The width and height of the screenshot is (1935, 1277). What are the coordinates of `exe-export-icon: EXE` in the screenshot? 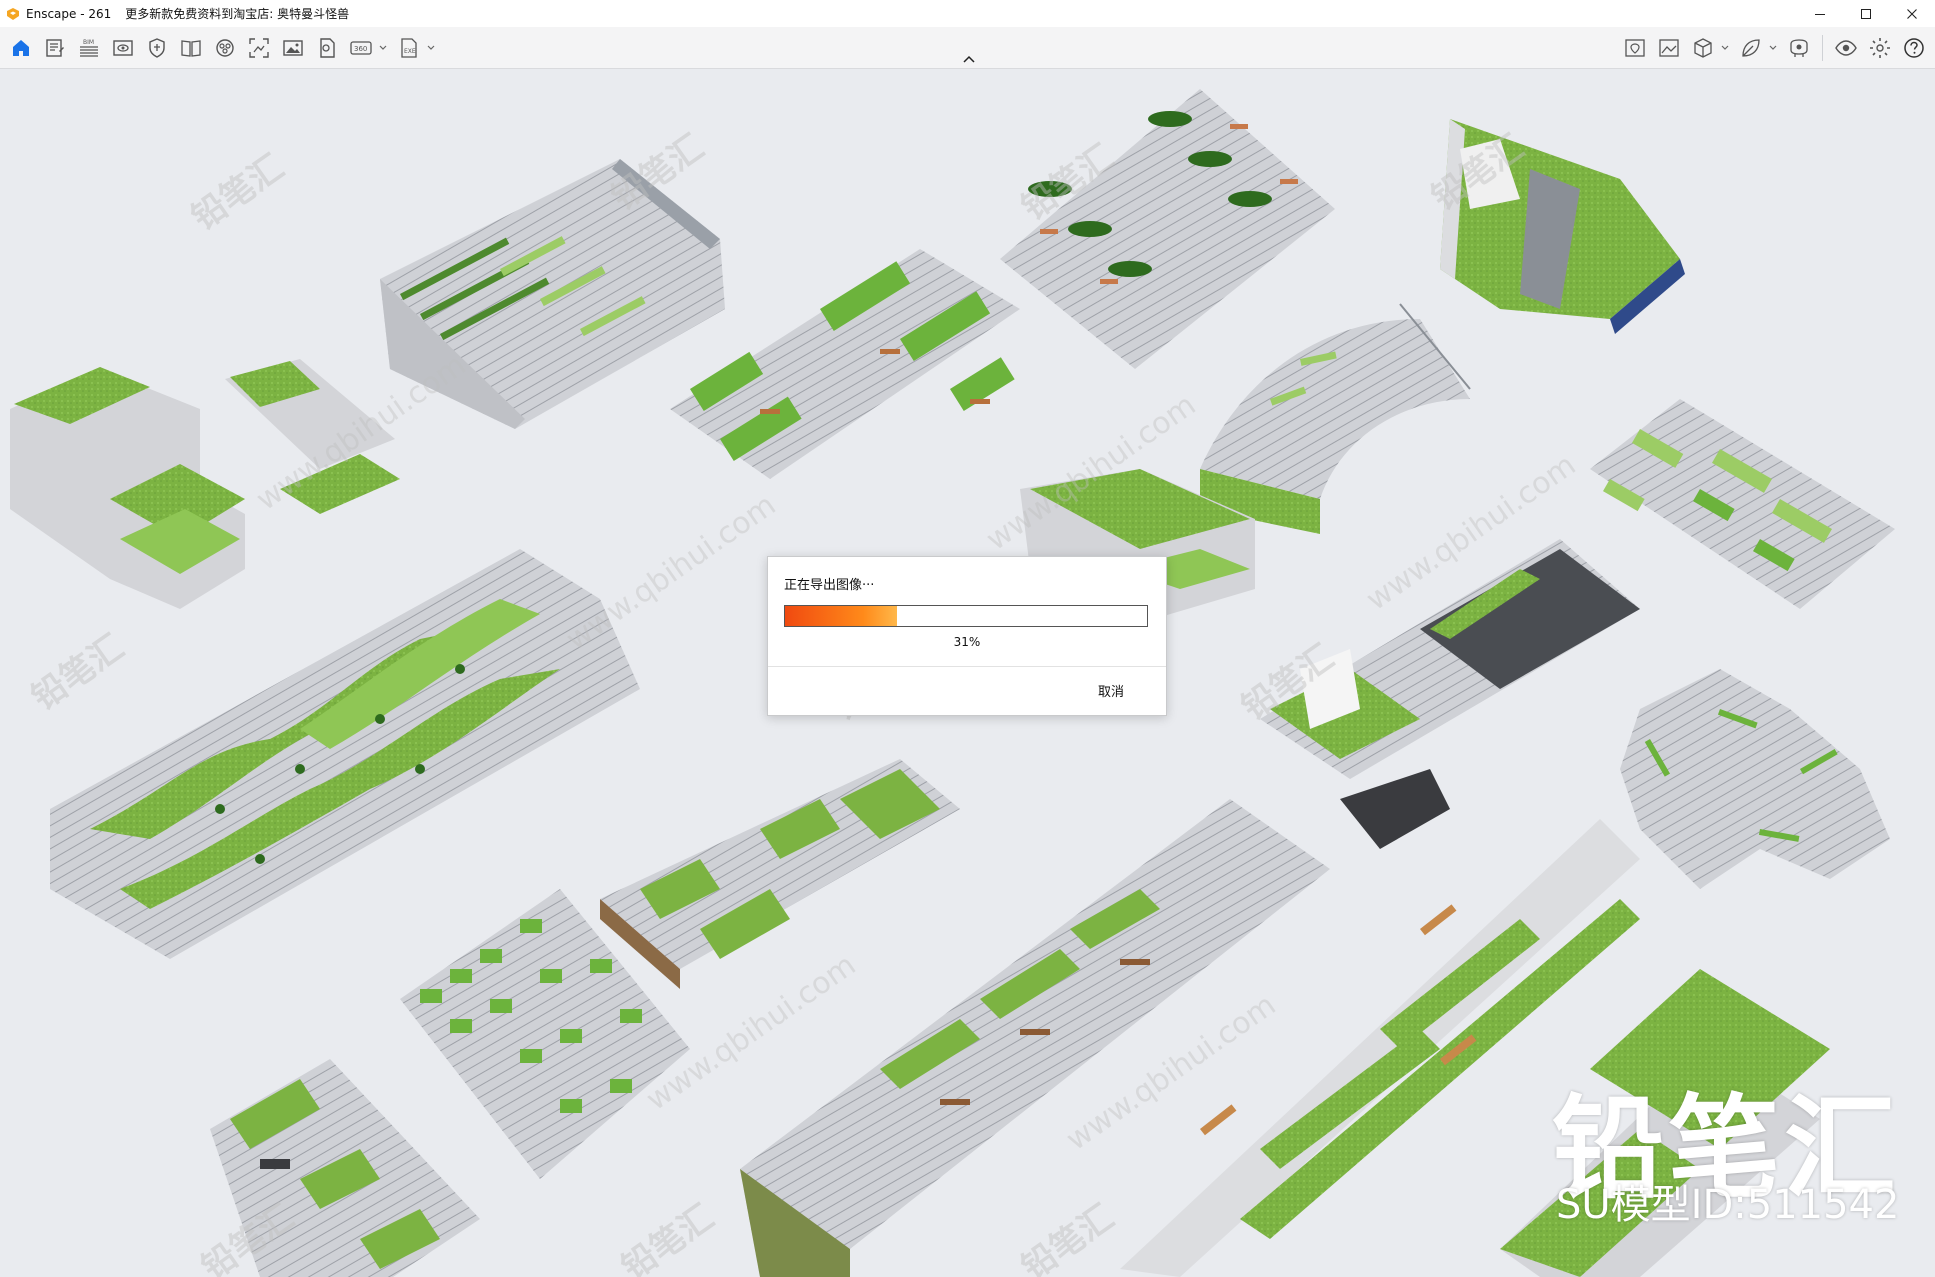 It's located at (409, 47).